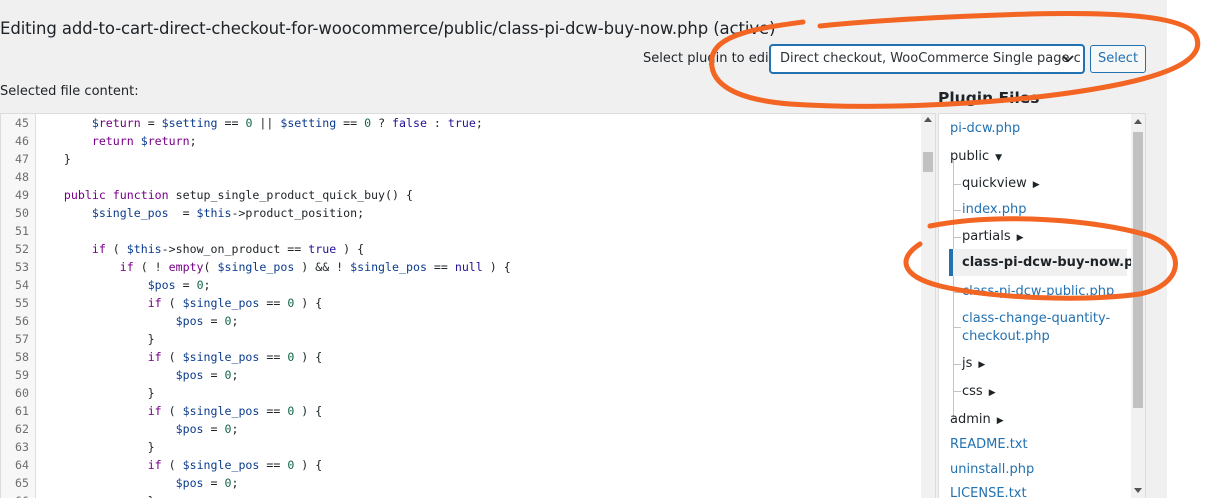 Image resolution: width=1211 pixels, height=498 pixels. What do you see at coordinates (144, 141) in the screenshot?
I see `code-text: return $return;` at bounding box center [144, 141].